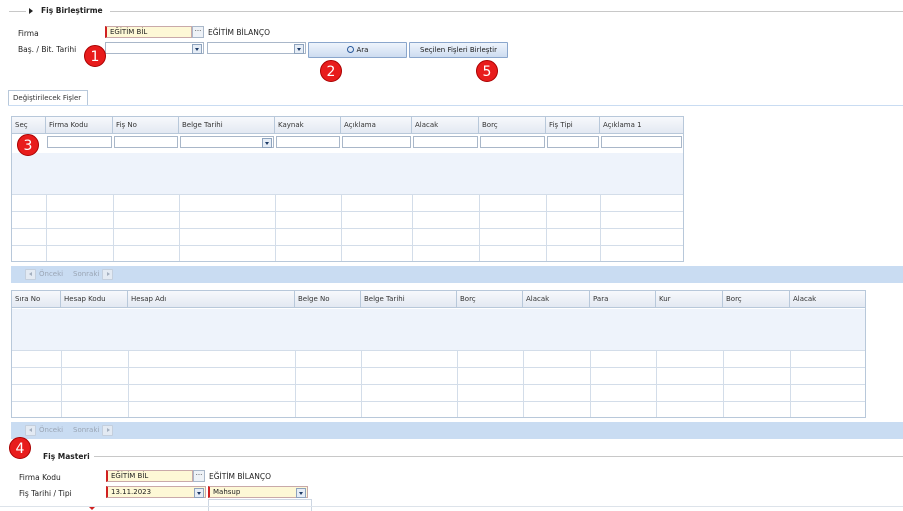  I want to click on marker-4: 4, so click(20, 448).